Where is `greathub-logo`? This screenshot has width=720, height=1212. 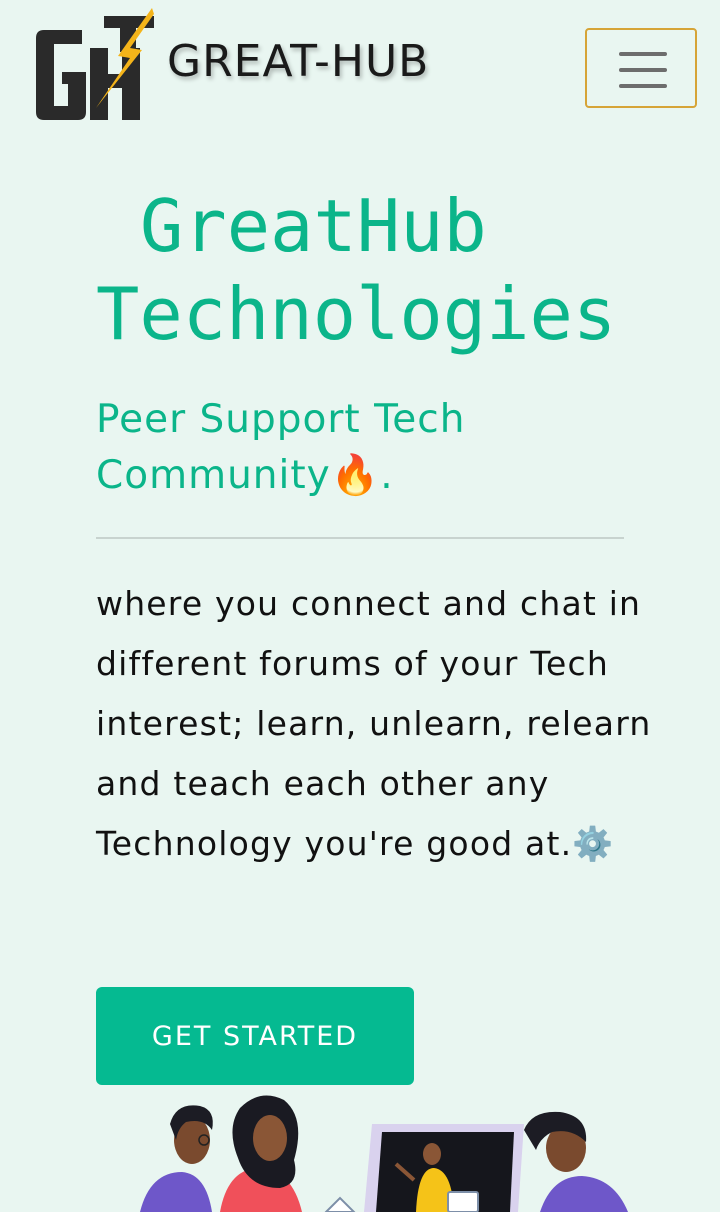 greathub-logo is located at coordinates (94, 64).